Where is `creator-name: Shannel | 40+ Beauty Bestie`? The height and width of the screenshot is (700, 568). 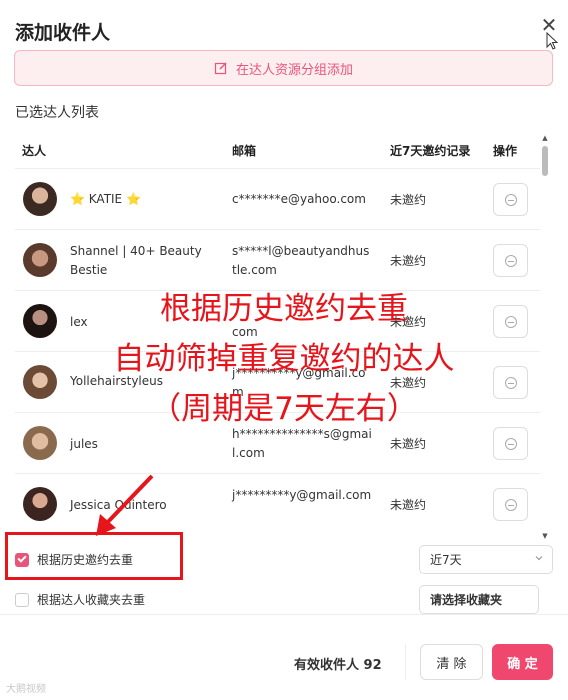 creator-name: Shannel | 40+ Beauty Bestie is located at coordinates (136, 260).